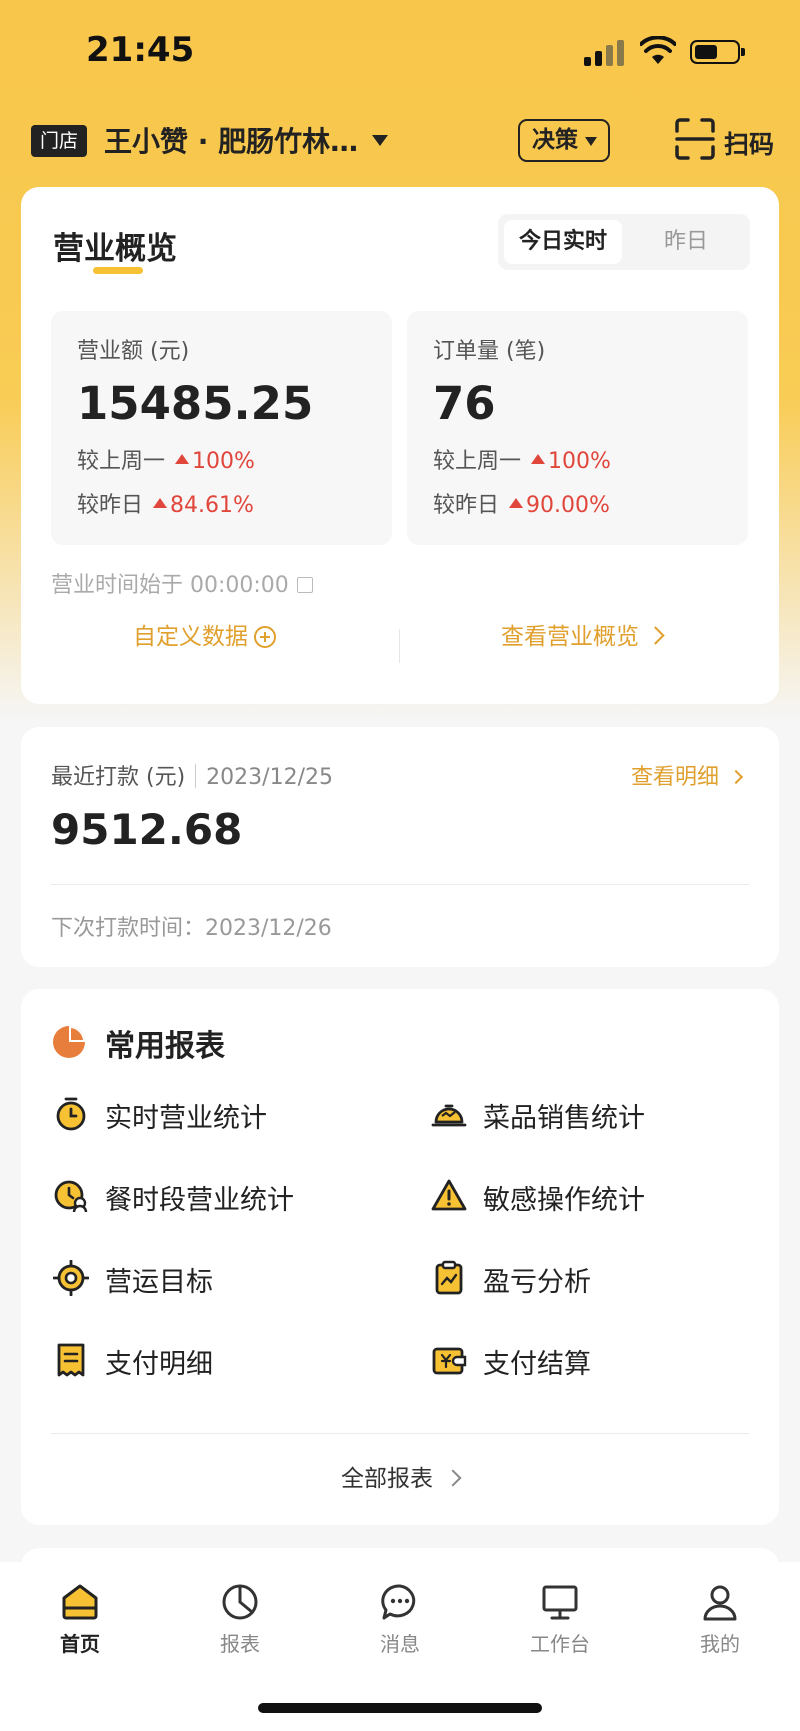 The height and width of the screenshot is (1731, 800). What do you see at coordinates (71, 1360) in the screenshot?
I see `receipt-icon` at bounding box center [71, 1360].